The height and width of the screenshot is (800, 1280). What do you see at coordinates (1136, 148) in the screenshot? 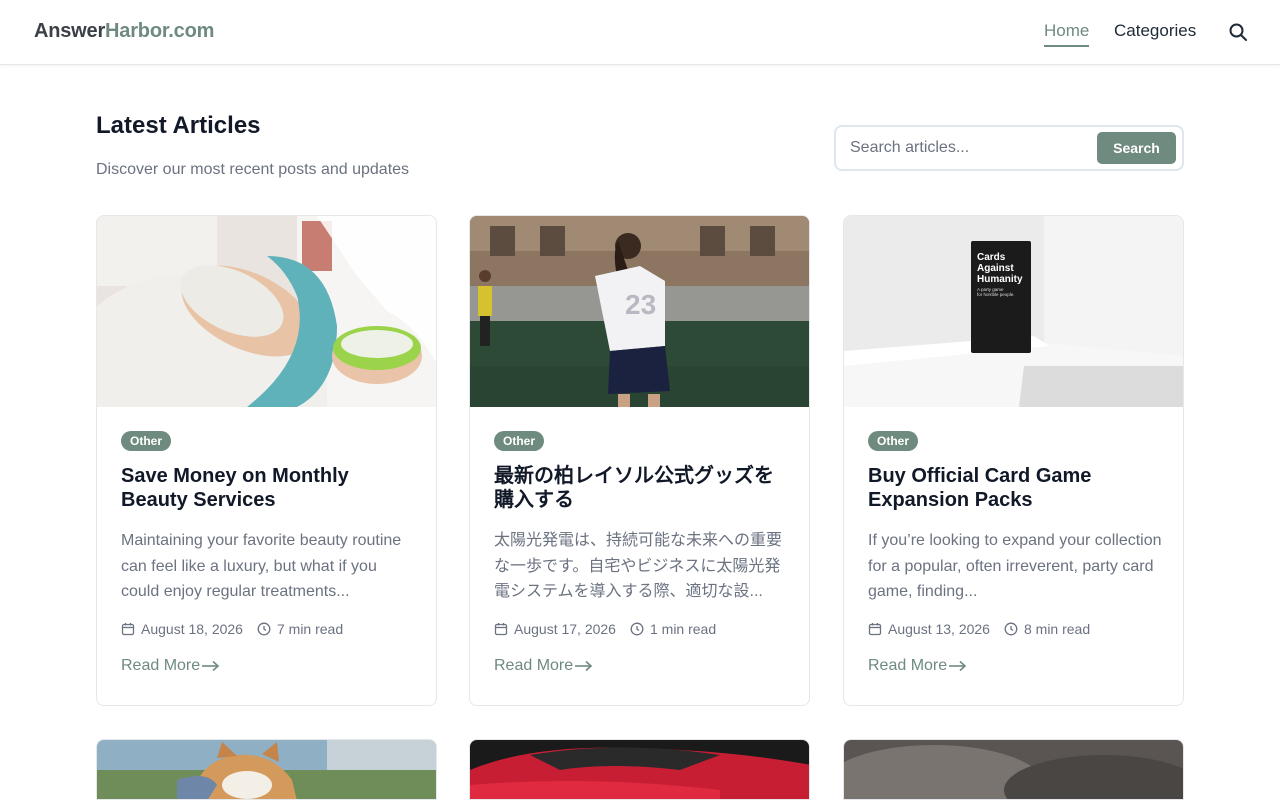
I see `search-button: Search` at bounding box center [1136, 148].